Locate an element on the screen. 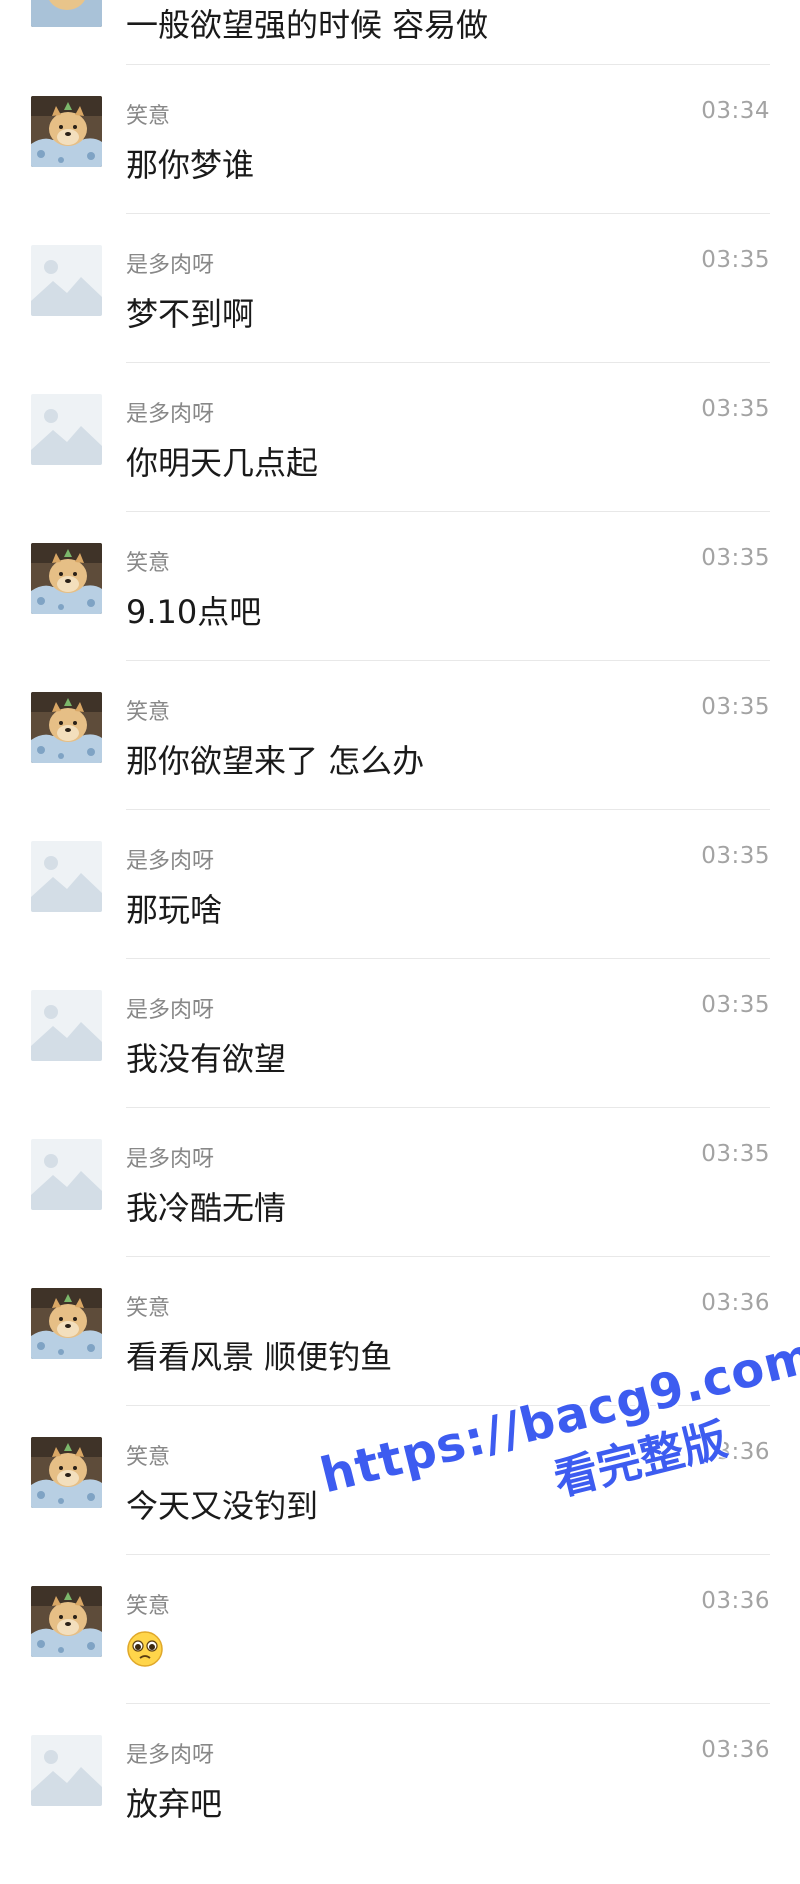  pleading-face-emoji-icon is located at coordinates (145, 1649).